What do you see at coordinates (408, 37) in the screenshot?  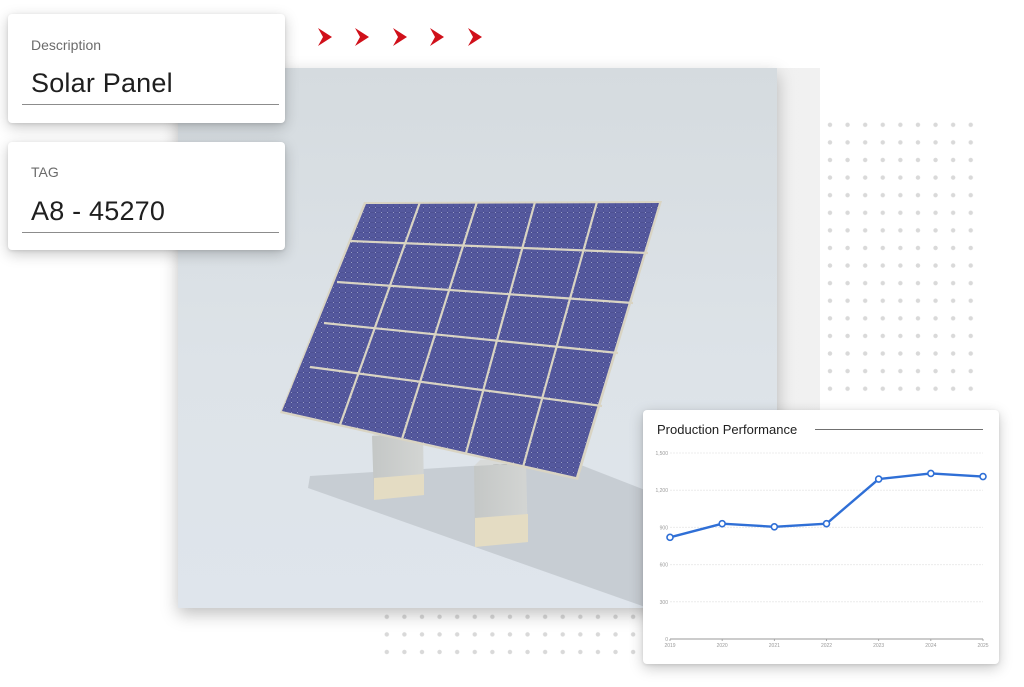 I see `progress-chevrons` at bounding box center [408, 37].